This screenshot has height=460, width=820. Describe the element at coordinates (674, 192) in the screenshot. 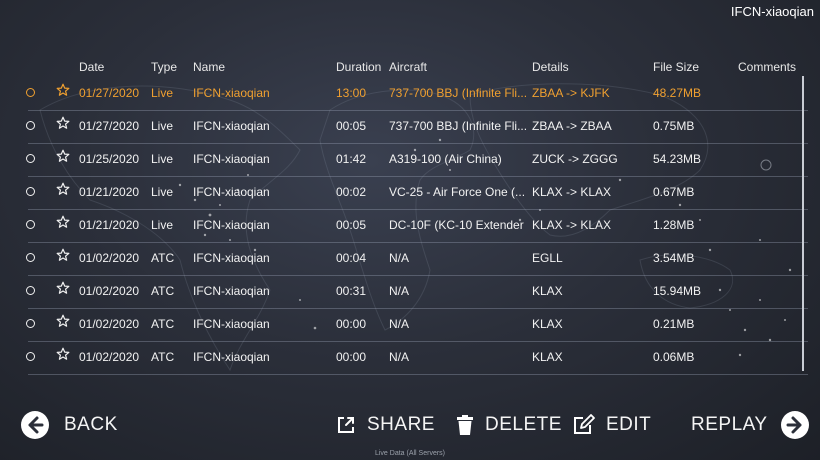

I see `cell-file-size: 0.67MB` at that location.